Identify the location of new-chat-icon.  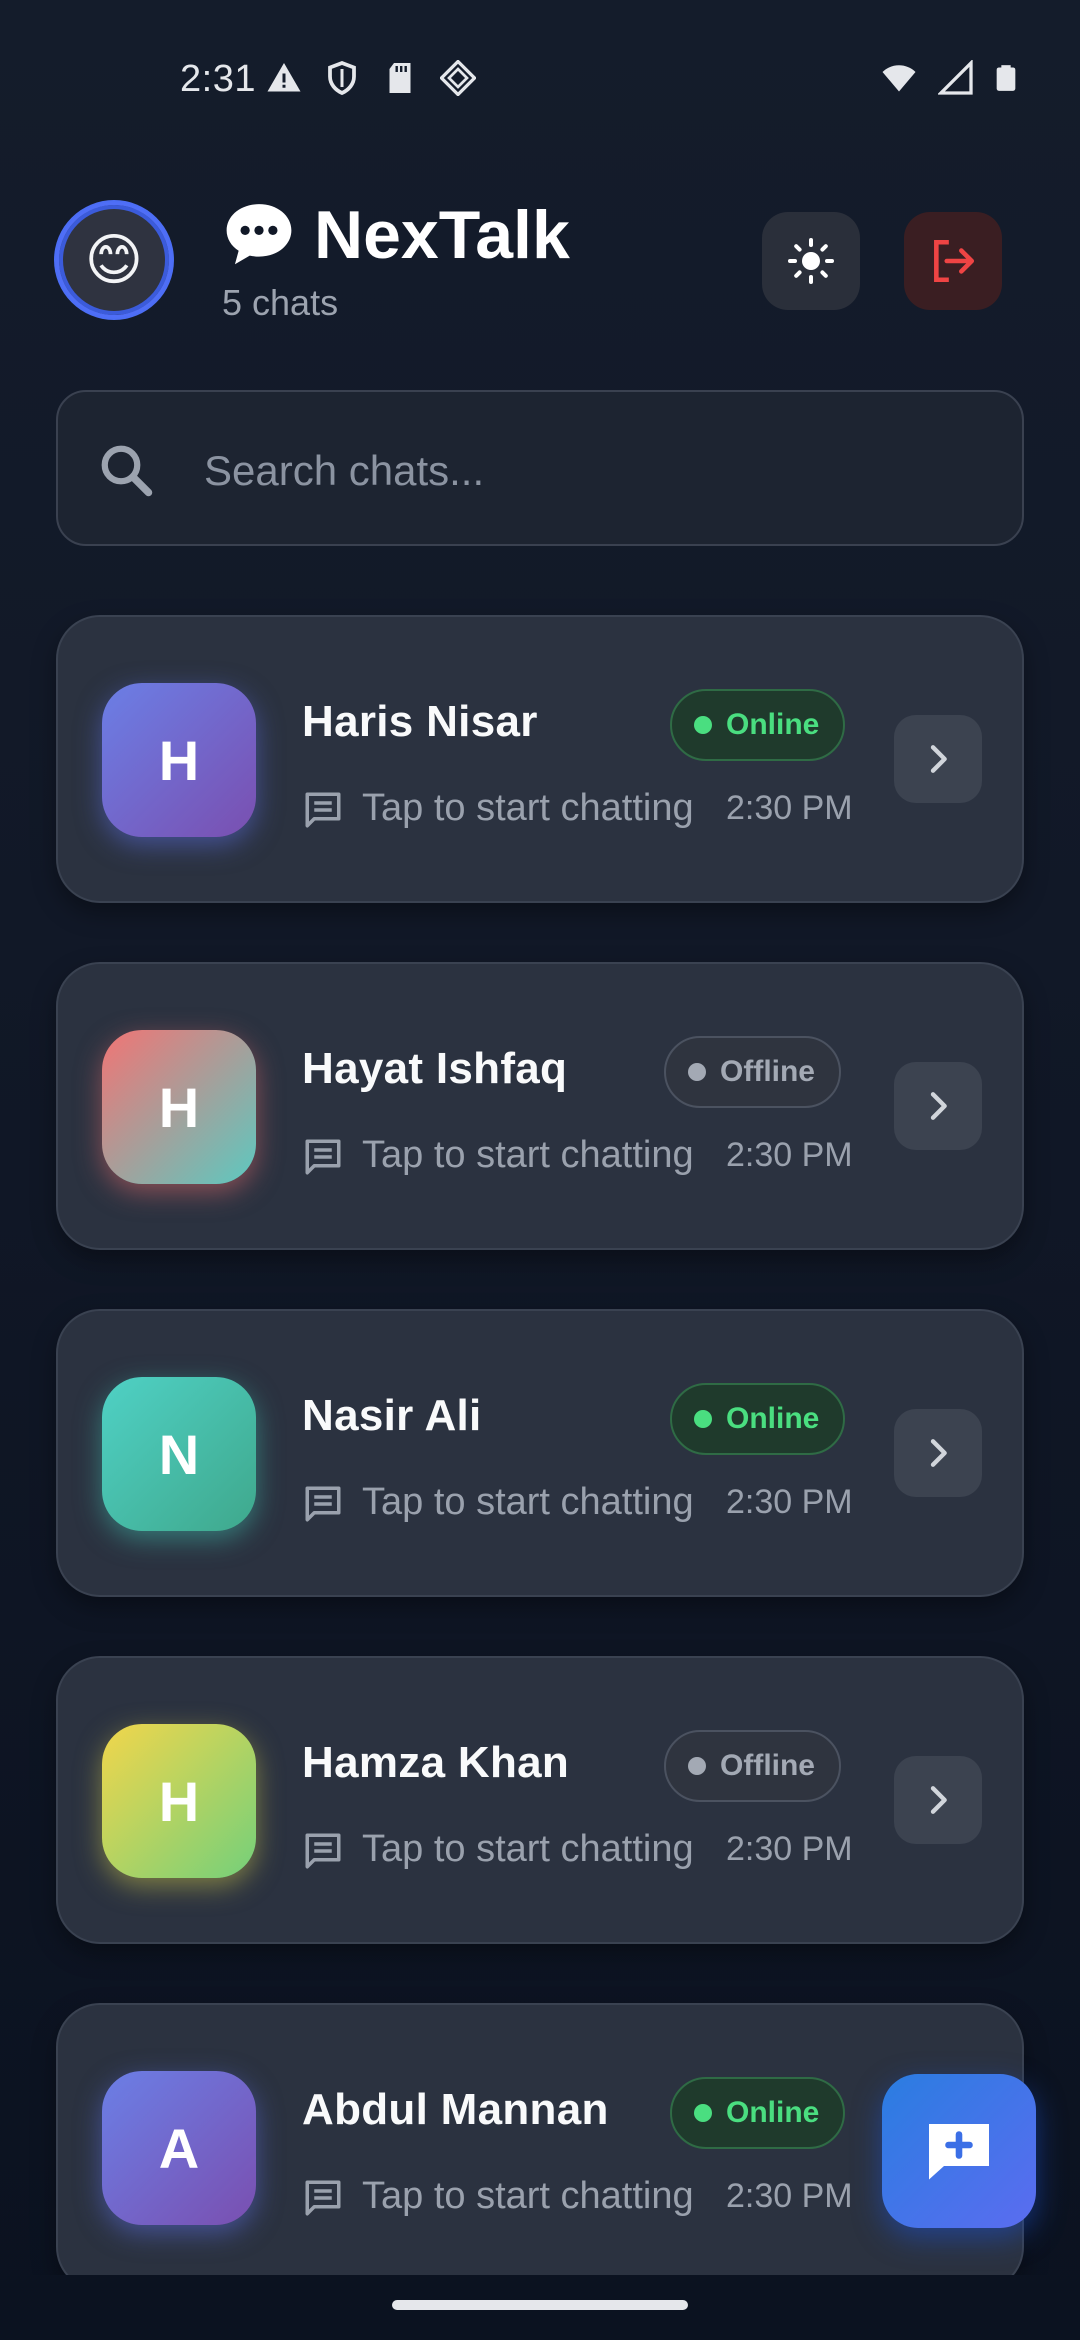
(959, 2152).